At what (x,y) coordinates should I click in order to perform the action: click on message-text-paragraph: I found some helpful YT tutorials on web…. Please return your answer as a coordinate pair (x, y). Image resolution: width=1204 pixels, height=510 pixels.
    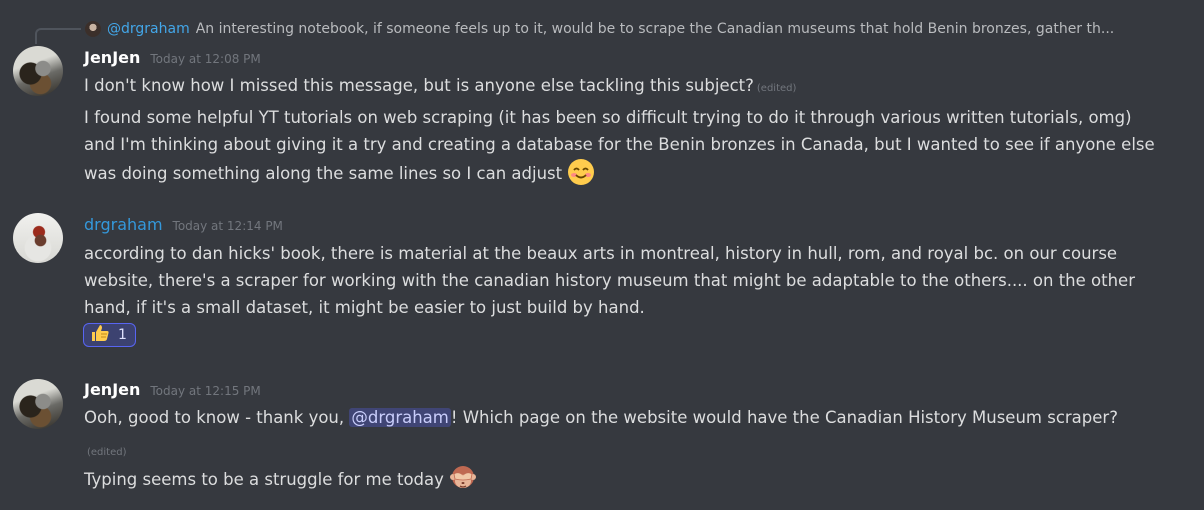
    Looking at the image, I should click on (619, 145).